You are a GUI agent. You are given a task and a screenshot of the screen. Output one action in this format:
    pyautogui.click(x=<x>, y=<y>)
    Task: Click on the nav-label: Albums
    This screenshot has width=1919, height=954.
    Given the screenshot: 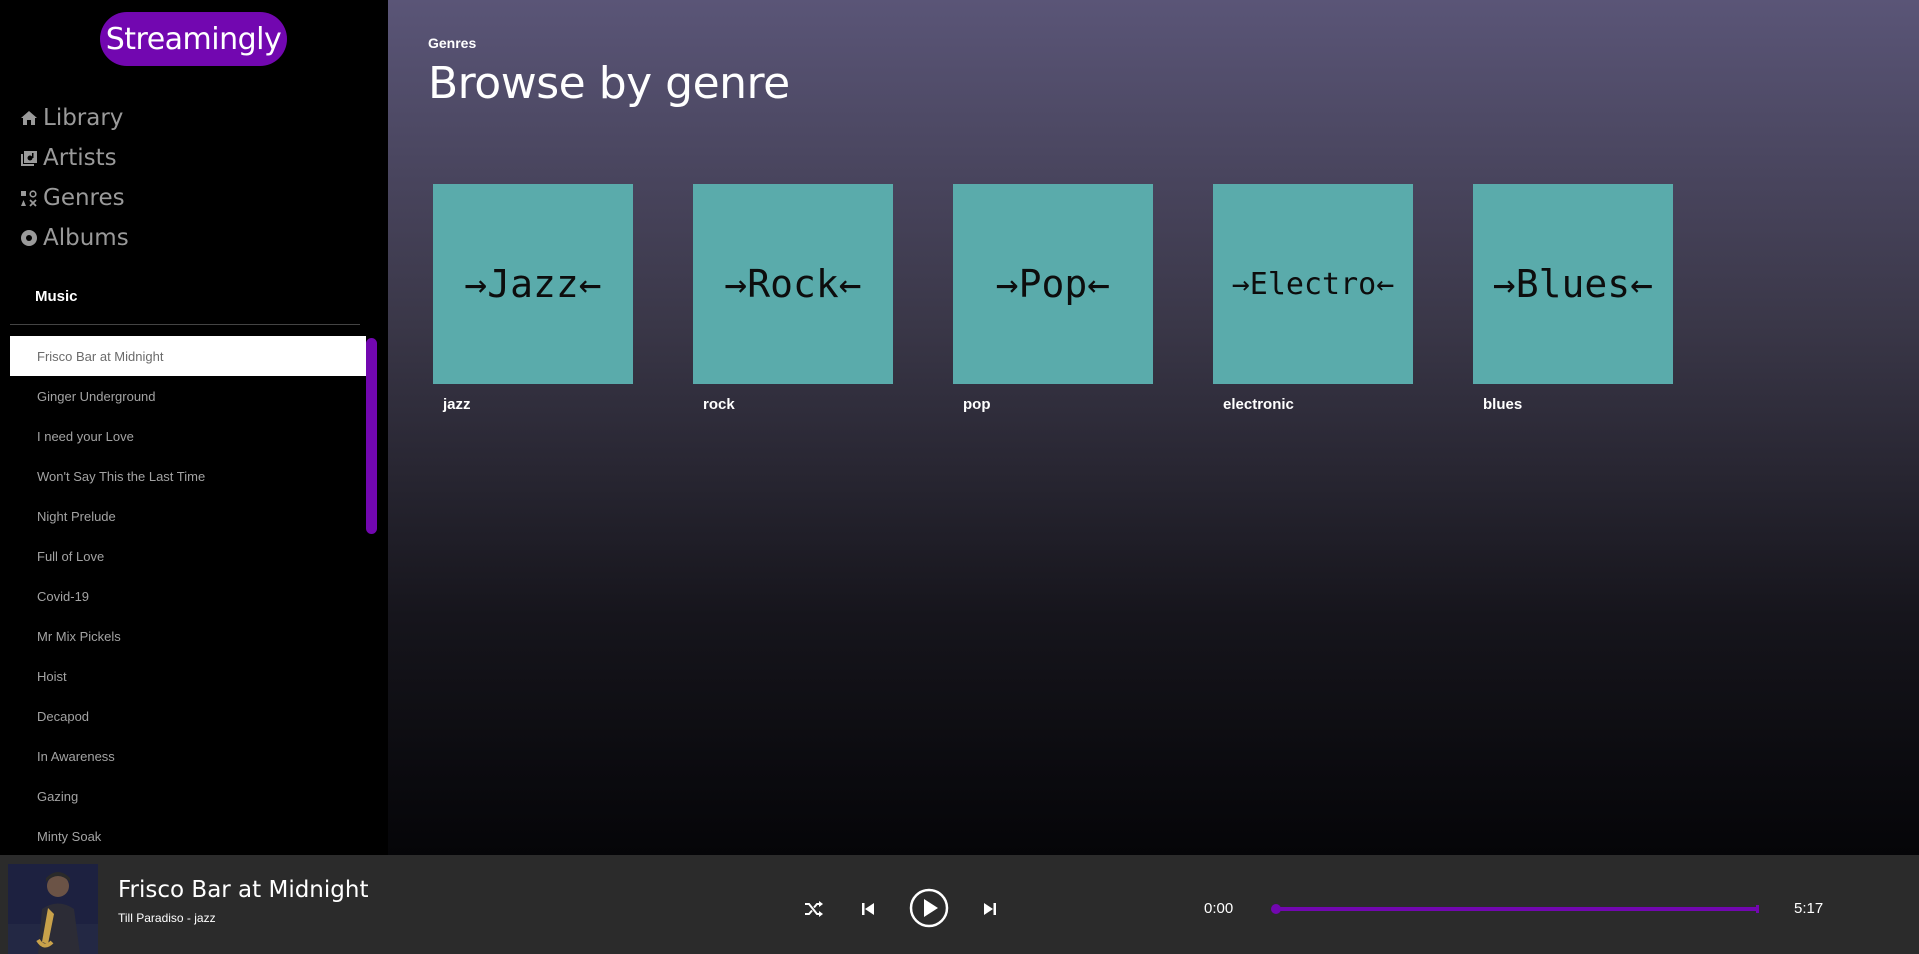 What is the action you would take?
    pyautogui.click(x=86, y=238)
    